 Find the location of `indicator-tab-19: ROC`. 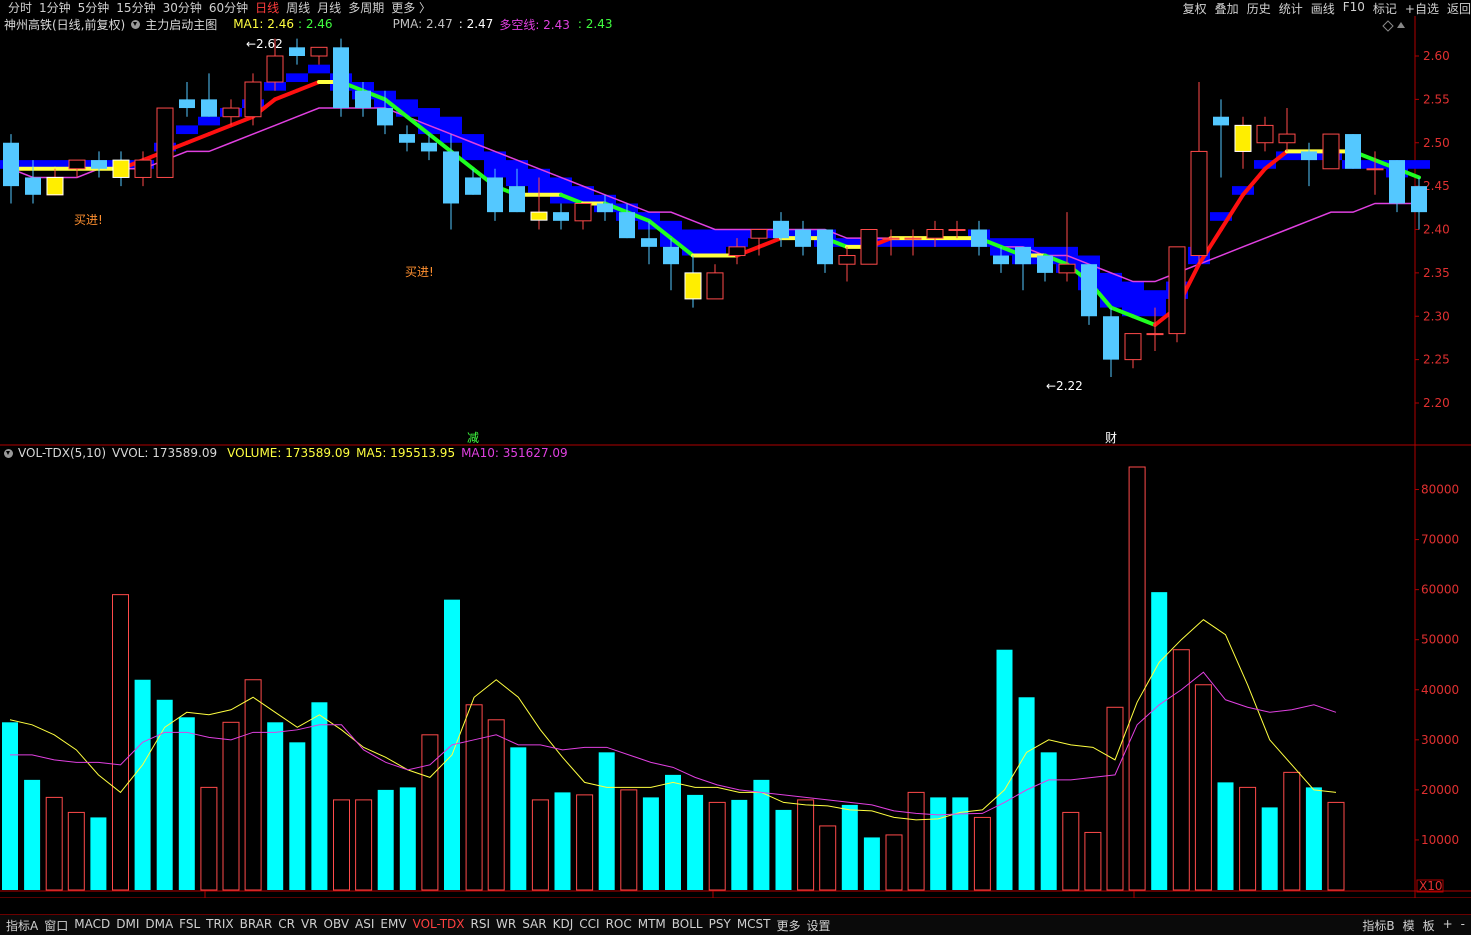

indicator-tab-19: ROC is located at coordinates (619, 925).